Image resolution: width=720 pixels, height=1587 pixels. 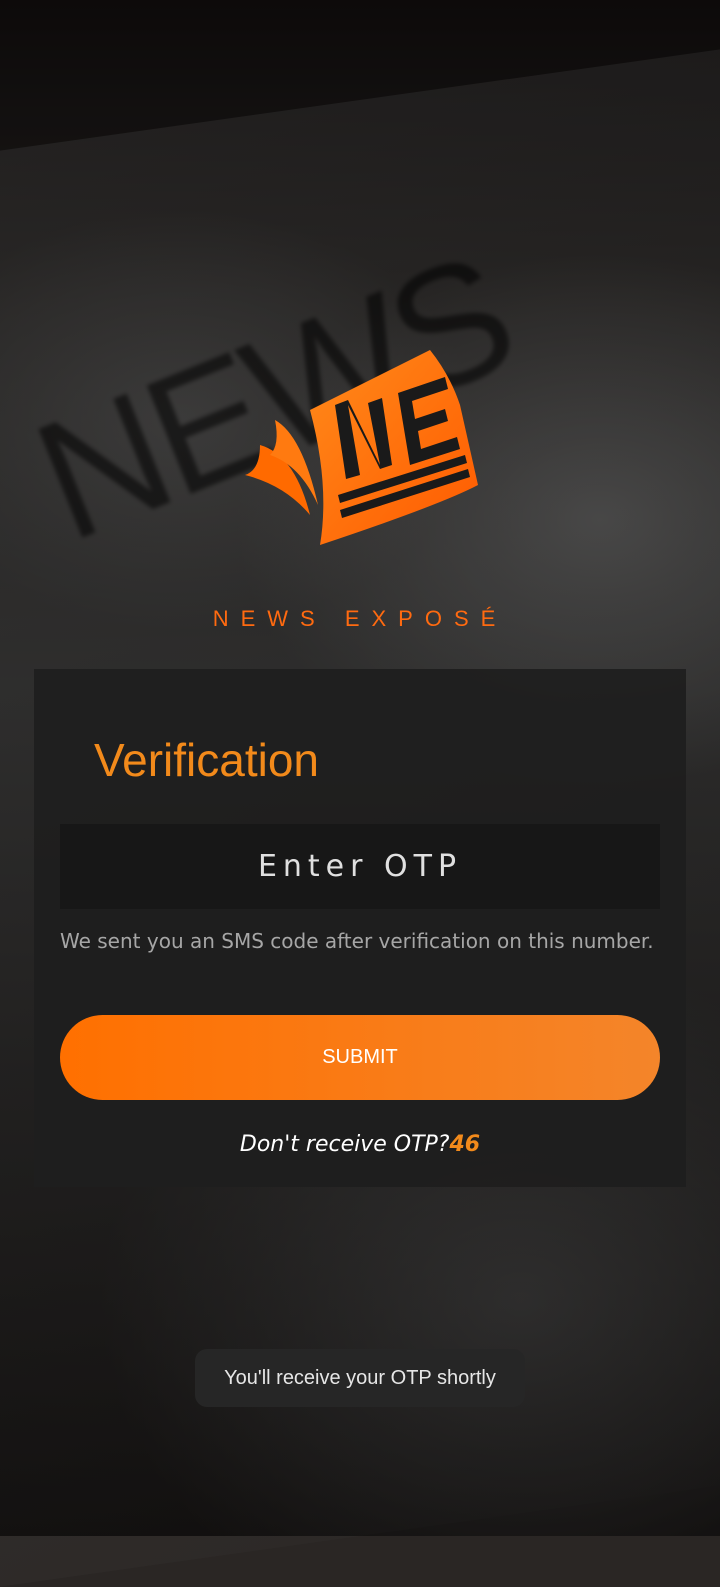 What do you see at coordinates (360, 866) in the screenshot?
I see `otp-input` at bounding box center [360, 866].